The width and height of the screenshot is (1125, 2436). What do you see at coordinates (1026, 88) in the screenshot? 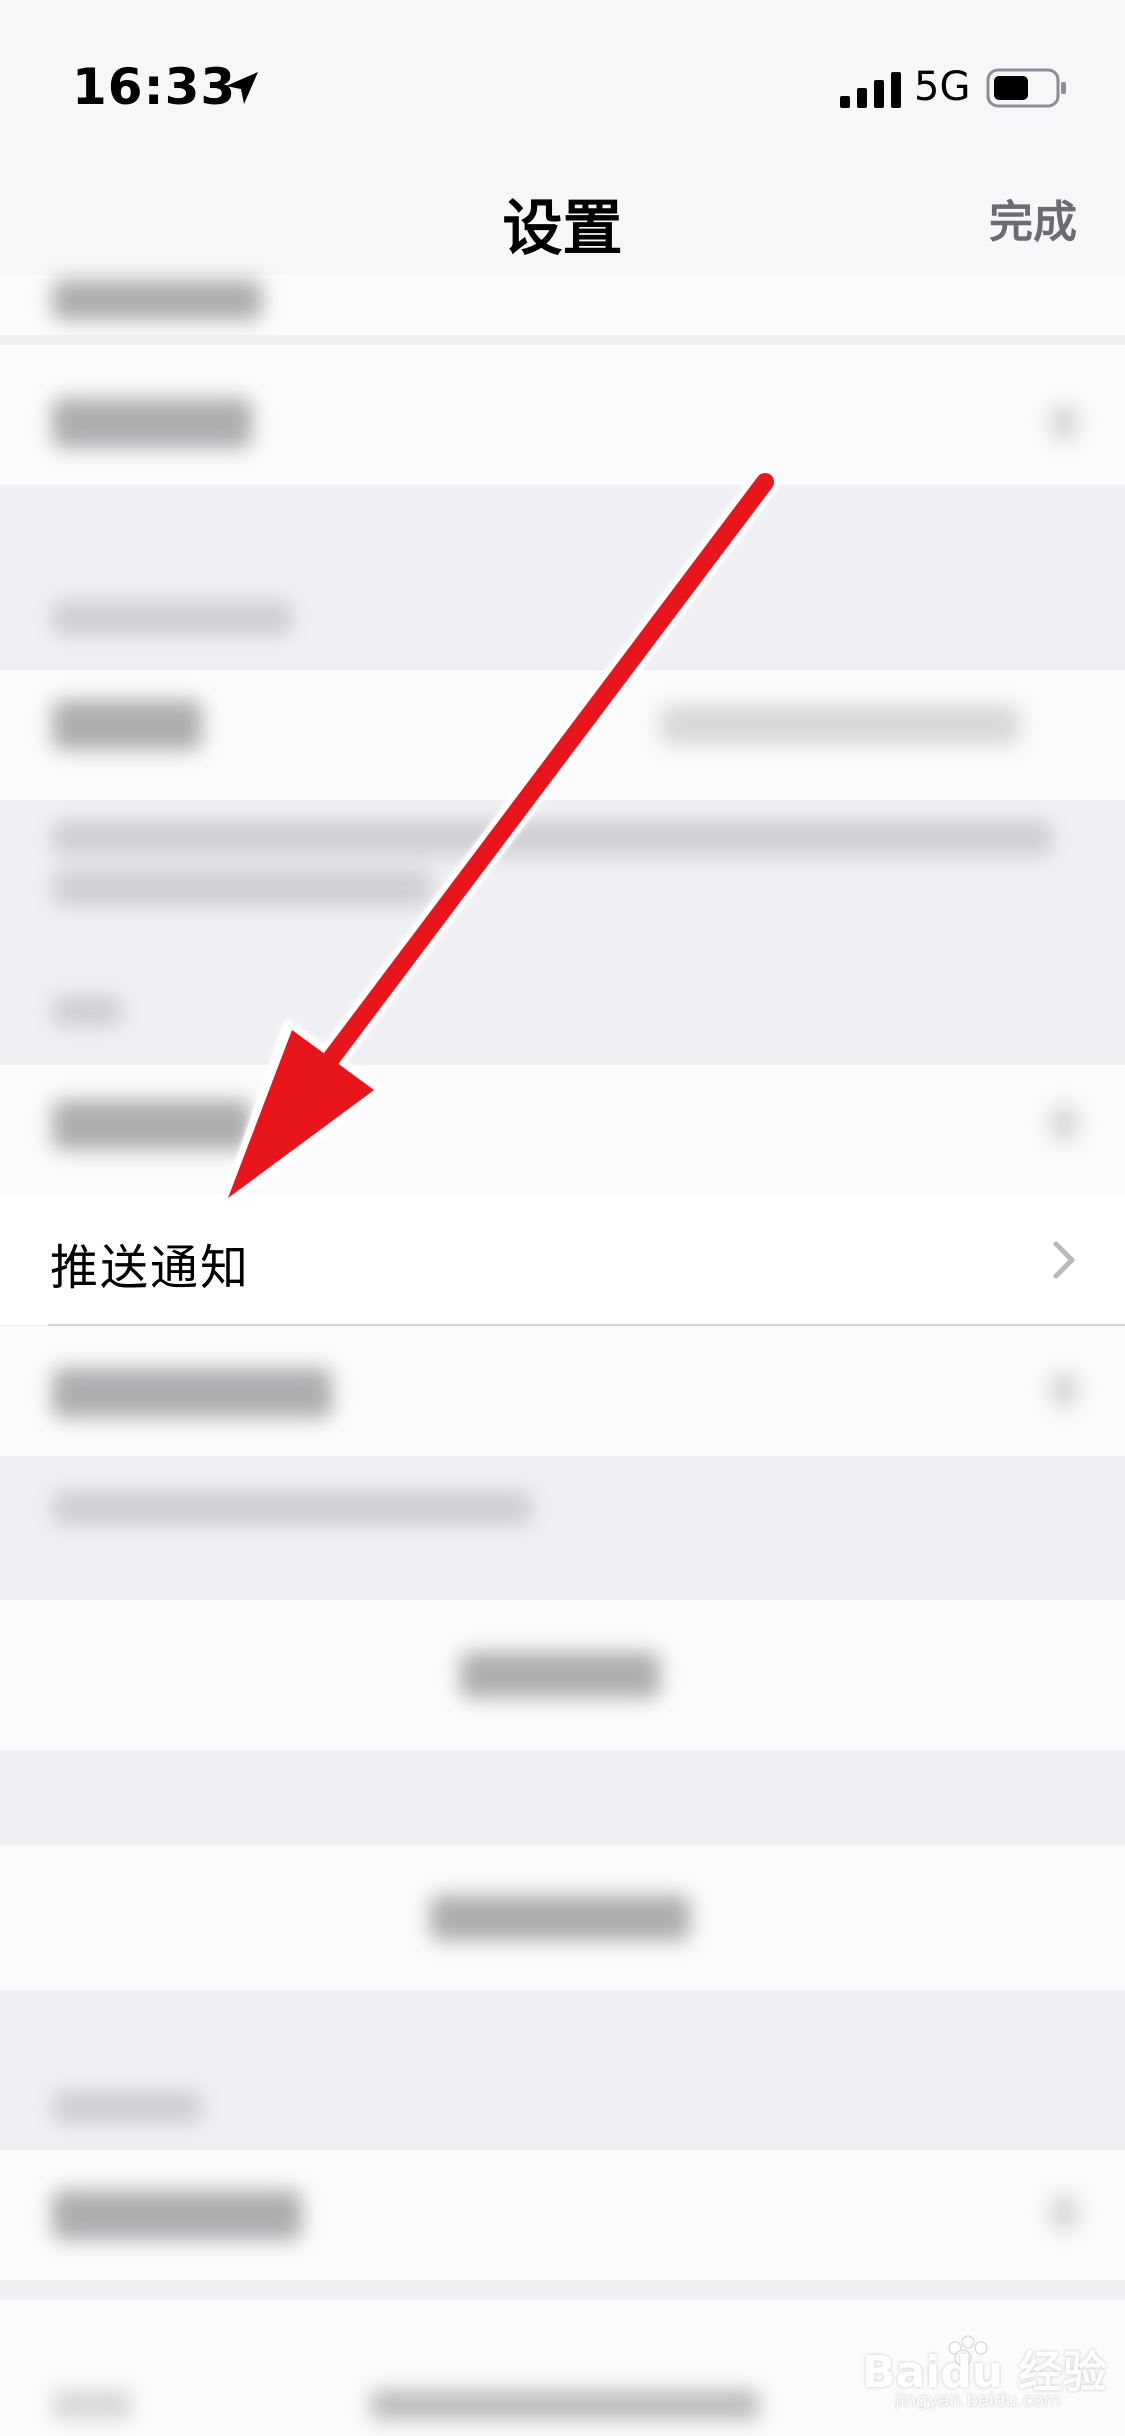
I see `battery-icon` at bounding box center [1026, 88].